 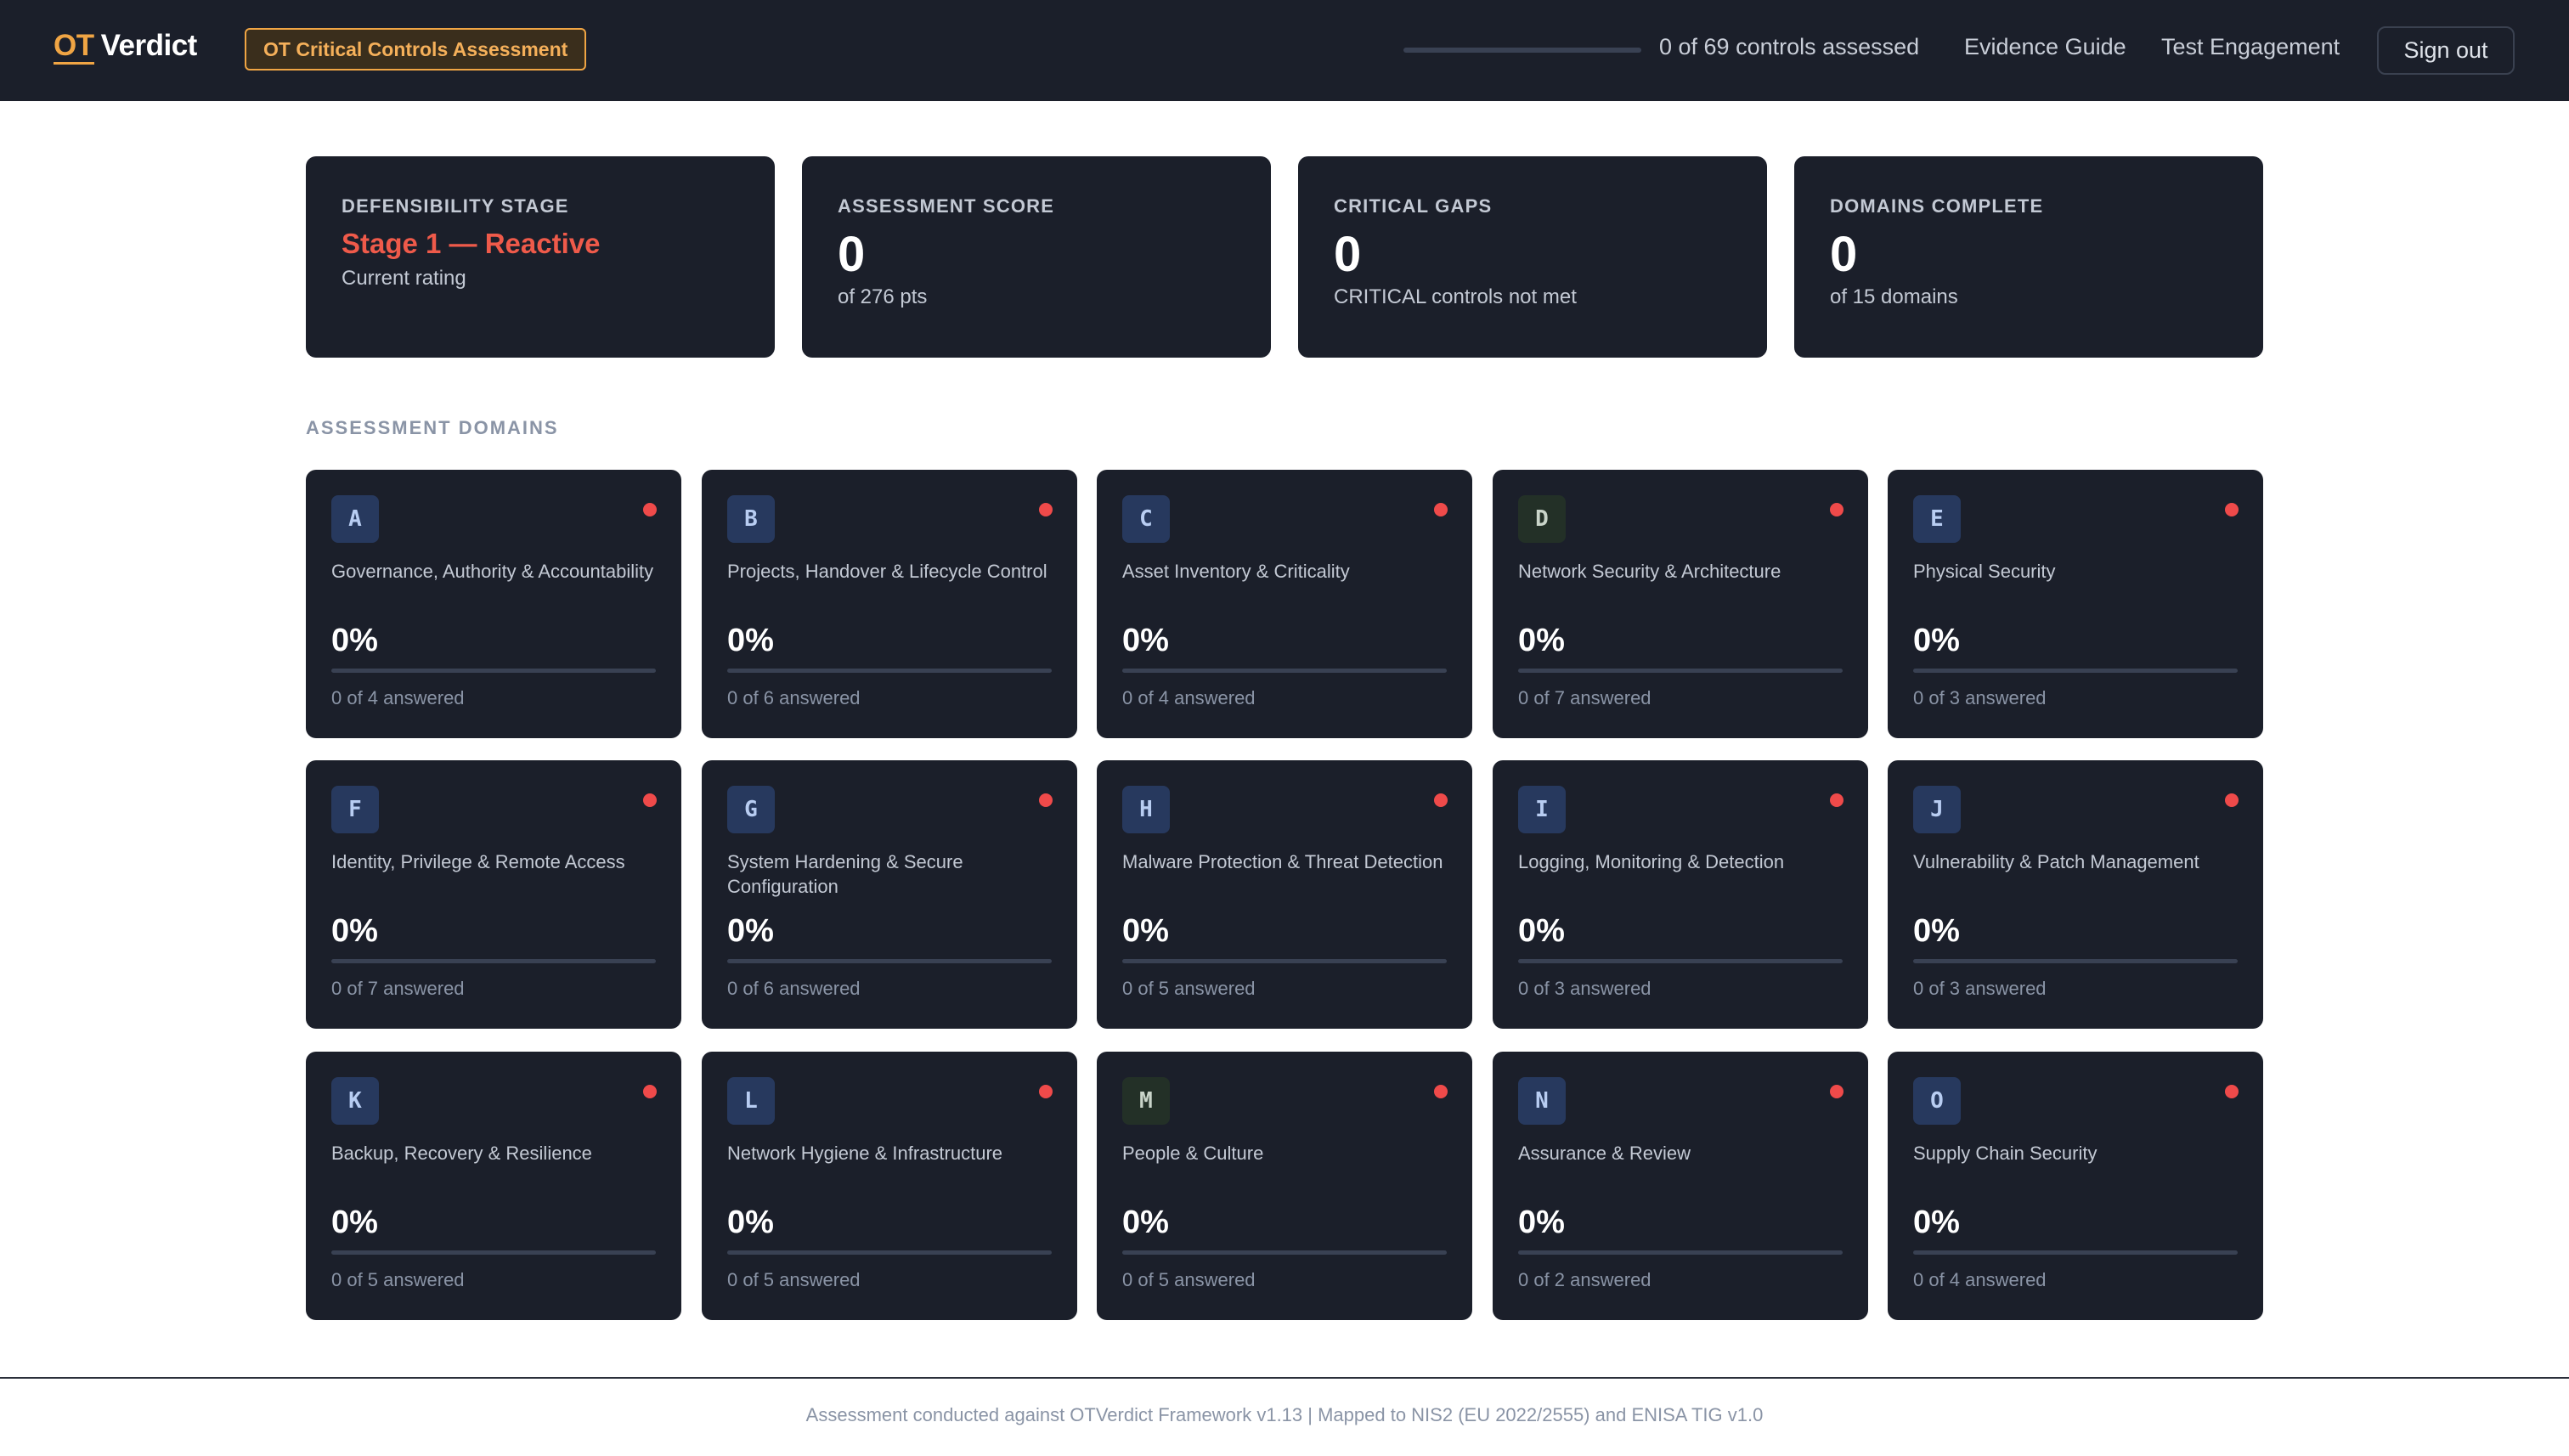 I want to click on domain-name: Supply Chain Security, so click(x=2006, y=1154).